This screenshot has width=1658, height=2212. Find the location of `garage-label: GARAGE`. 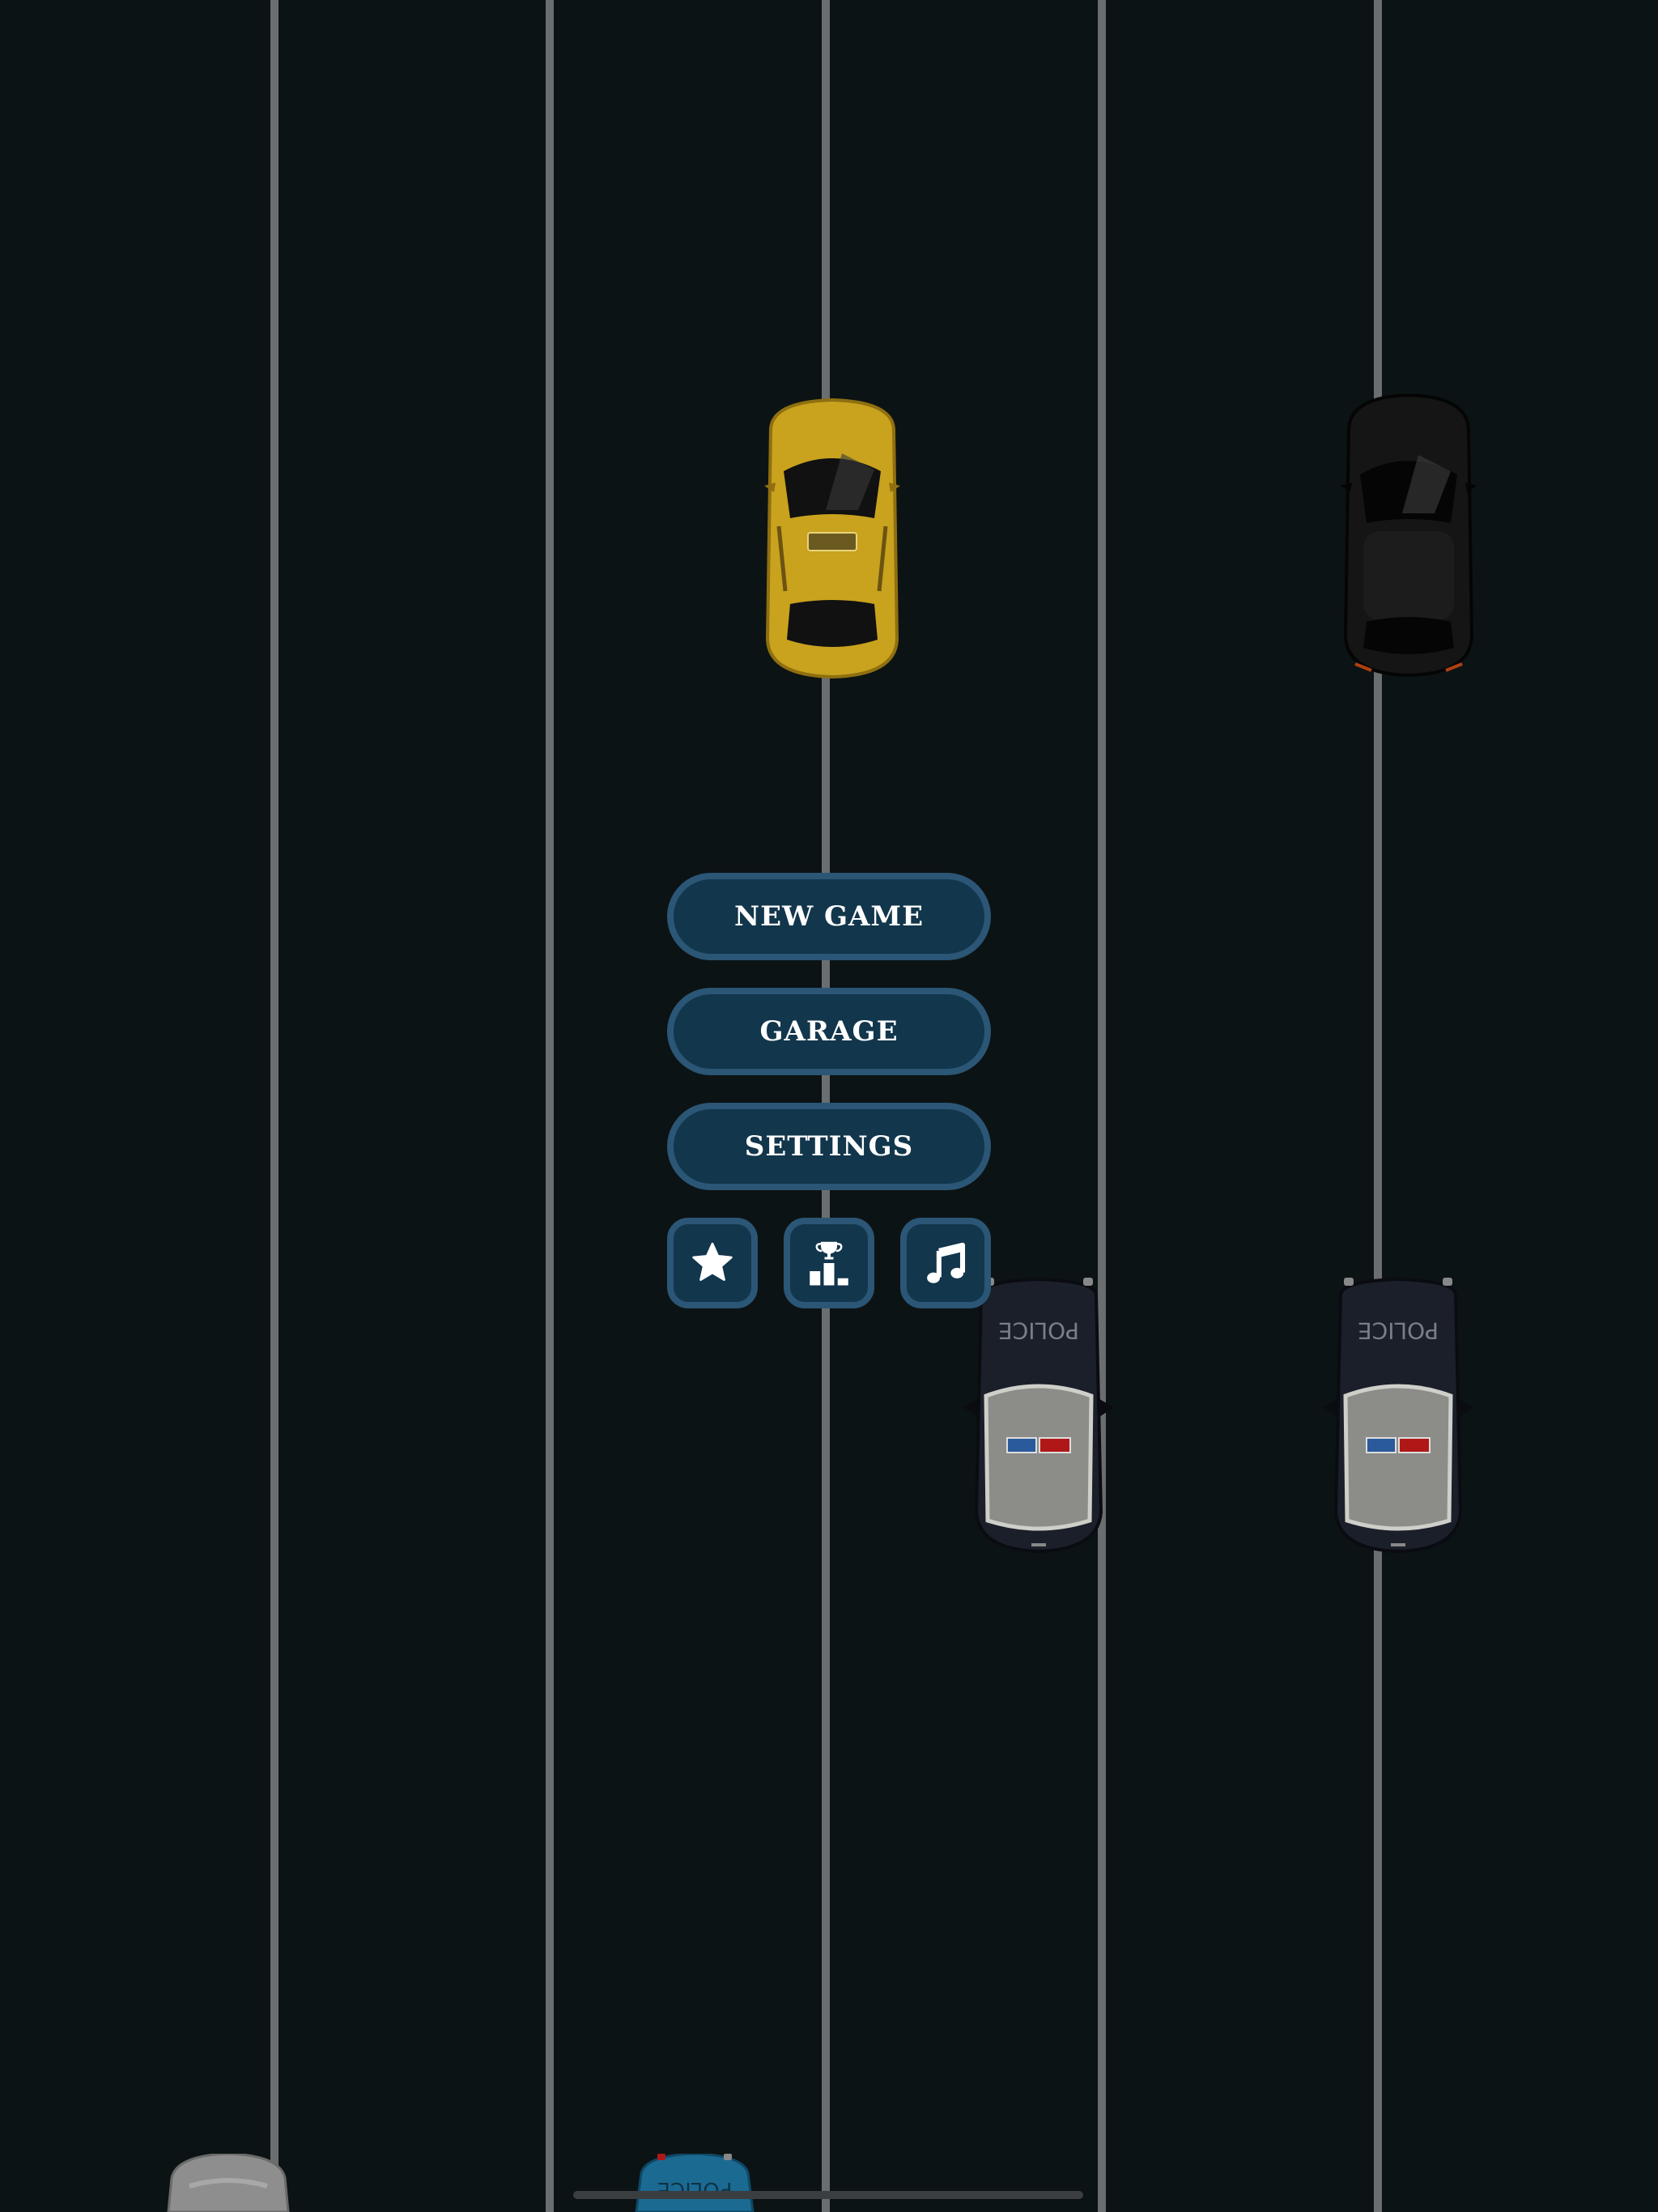

garage-label: GARAGE is located at coordinates (829, 1031).